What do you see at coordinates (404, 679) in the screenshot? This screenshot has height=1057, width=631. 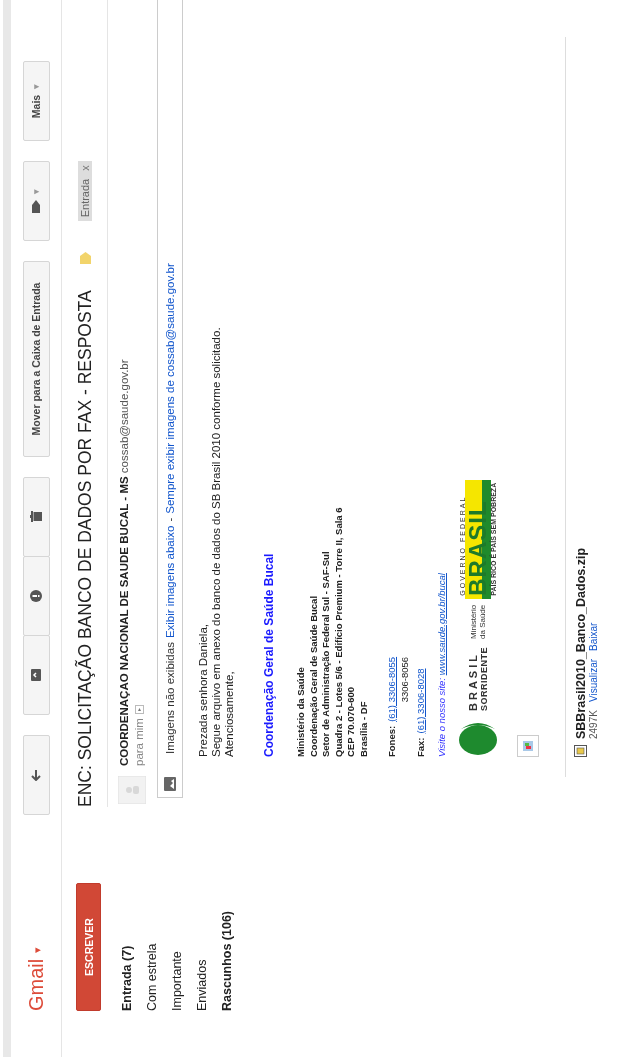 I see `phone-number: 3306-8056` at bounding box center [404, 679].